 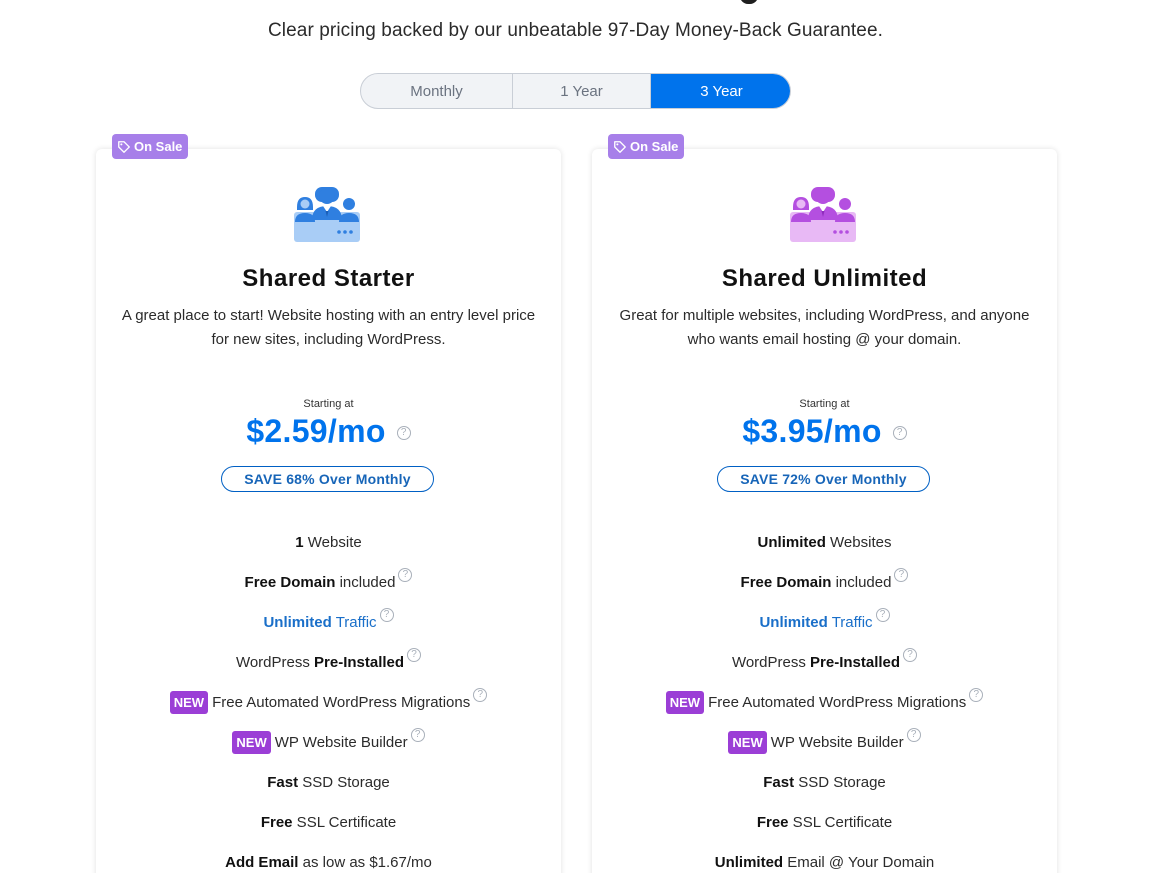 What do you see at coordinates (316, 431) in the screenshot?
I see `plan-price: $2.59/mo` at bounding box center [316, 431].